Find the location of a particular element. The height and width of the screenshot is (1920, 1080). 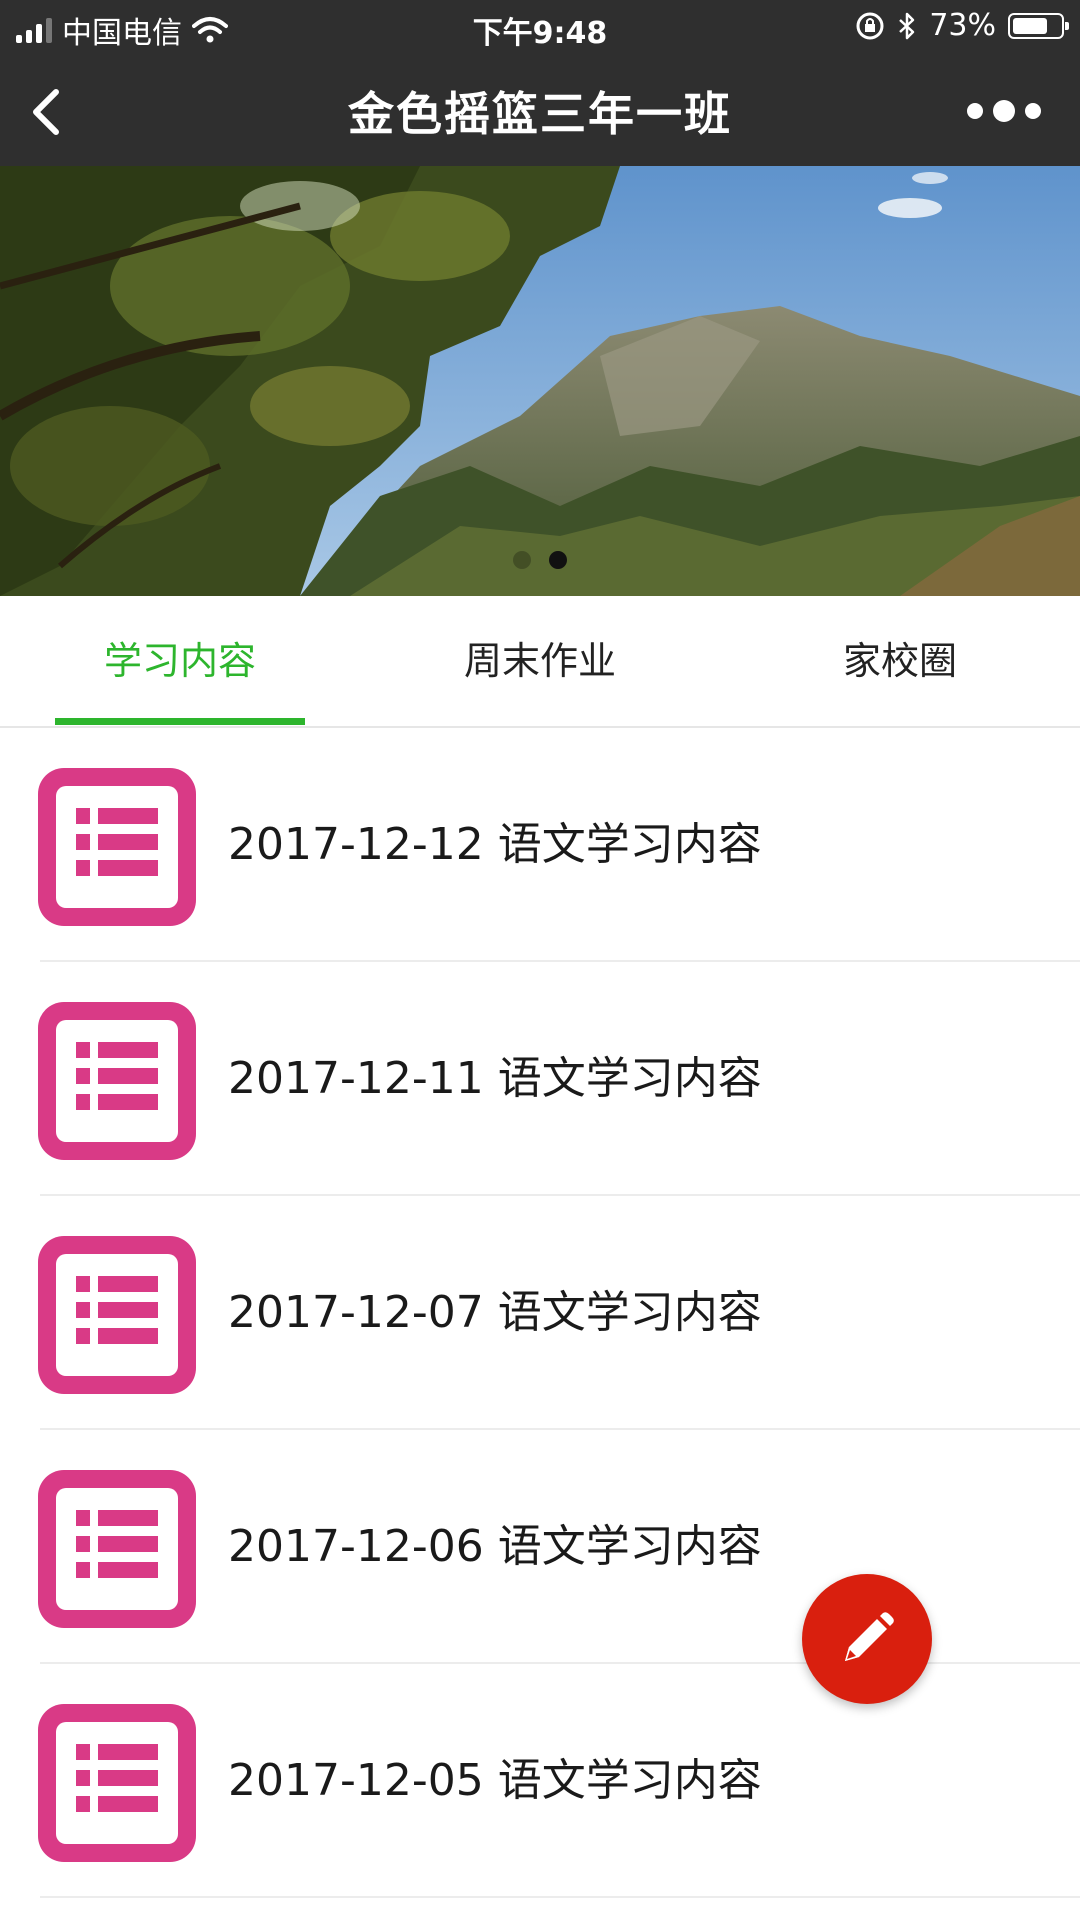

list-item-title: 2017-12-11 语文学习内容 is located at coordinates (495, 1078).